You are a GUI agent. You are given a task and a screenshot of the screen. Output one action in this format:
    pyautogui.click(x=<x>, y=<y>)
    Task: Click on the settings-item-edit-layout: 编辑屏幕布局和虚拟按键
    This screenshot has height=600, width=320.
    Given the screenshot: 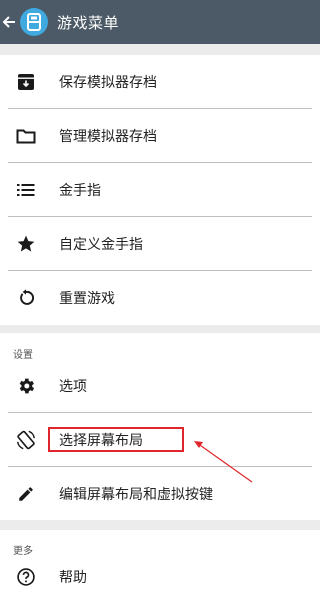 What is the action you would take?
    pyautogui.click(x=160, y=493)
    